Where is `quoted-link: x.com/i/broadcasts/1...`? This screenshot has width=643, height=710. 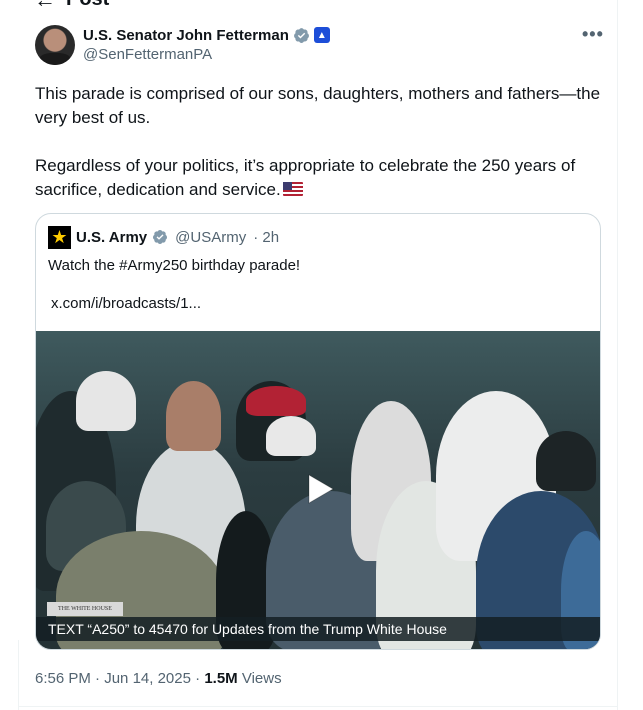
quoted-link: x.com/i/broadcasts/1... is located at coordinates (126, 303).